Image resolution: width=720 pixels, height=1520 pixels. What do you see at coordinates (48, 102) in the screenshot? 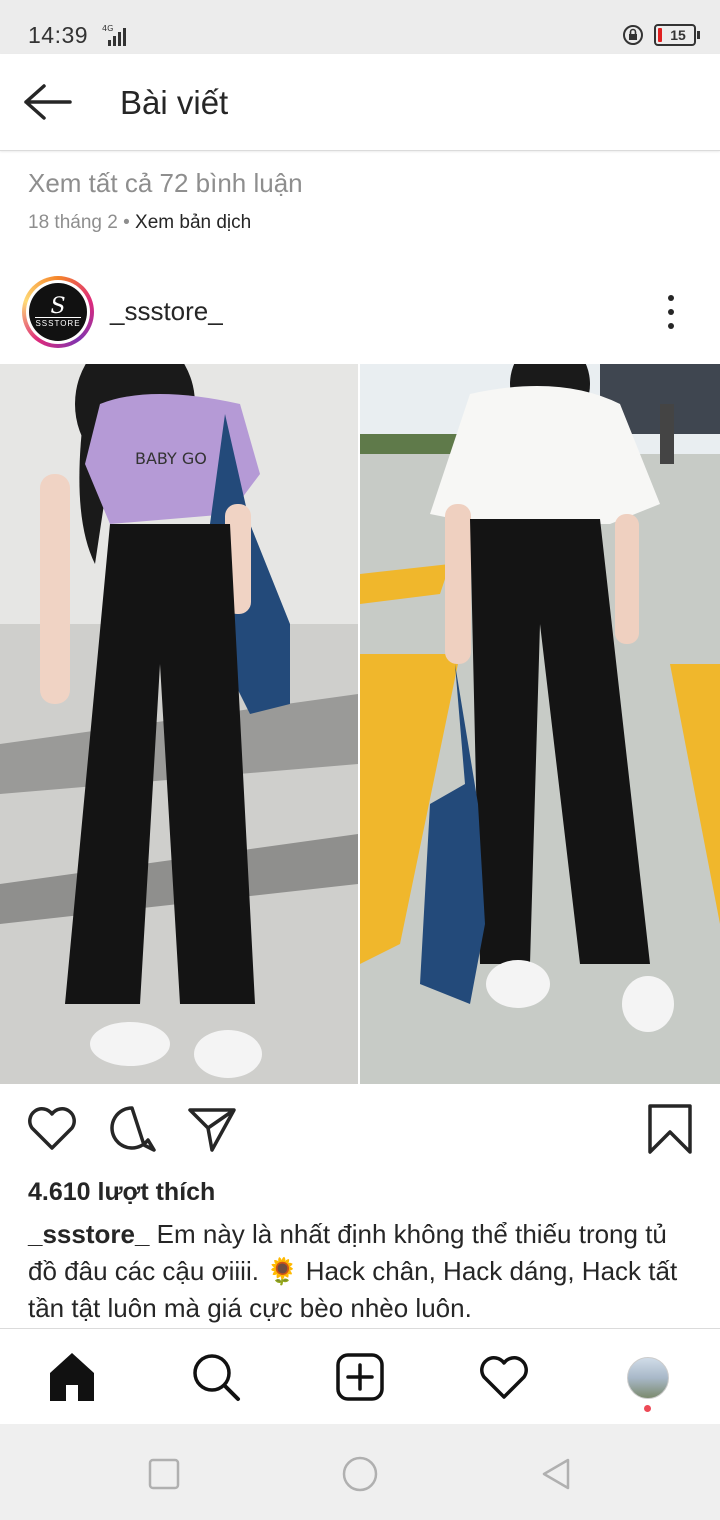
I see `arrow-left-icon` at bounding box center [48, 102].